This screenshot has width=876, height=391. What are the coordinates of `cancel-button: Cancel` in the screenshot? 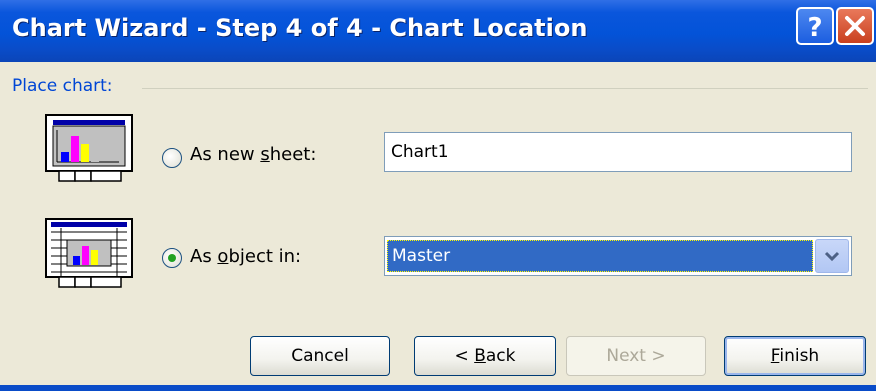 It's located at (320, 356).